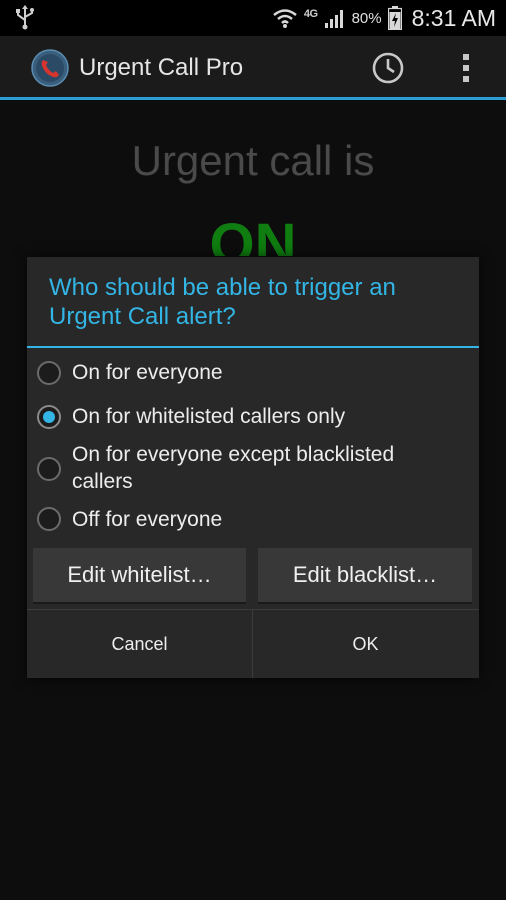 The width and height of the screenshot is (506, 900). Describe the element at coordinates (466, 68) in the screenshot. I see `overflow-menu-icon` at that location.